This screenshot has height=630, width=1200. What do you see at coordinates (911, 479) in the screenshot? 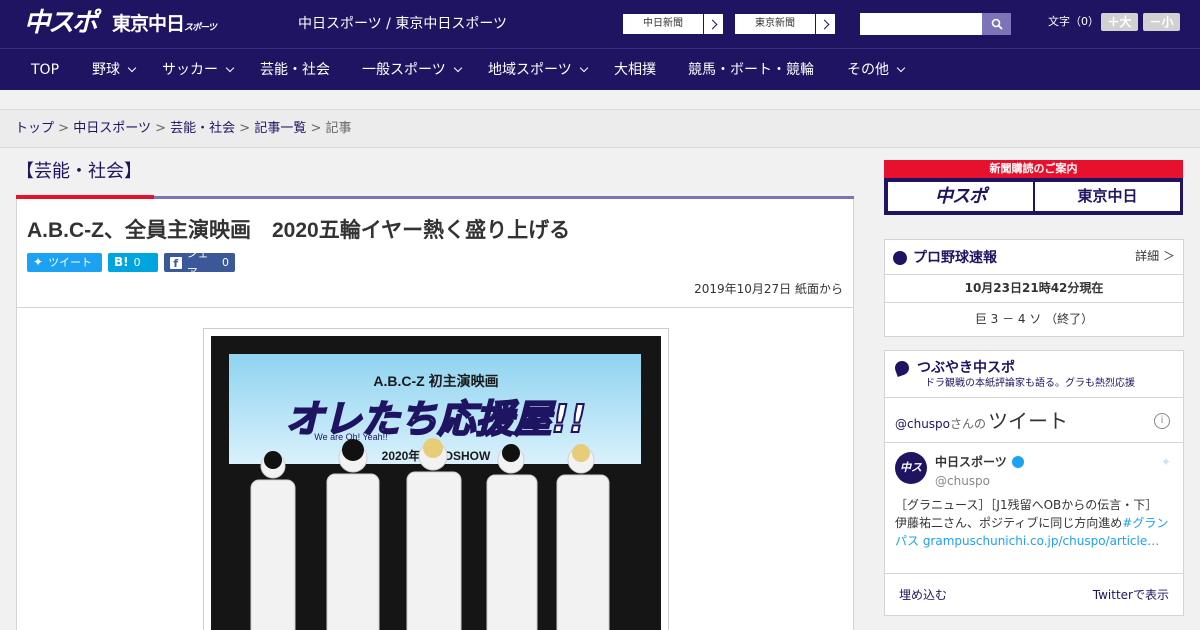
I see `avatar: 中スポ` at bounding box center [911, 479].